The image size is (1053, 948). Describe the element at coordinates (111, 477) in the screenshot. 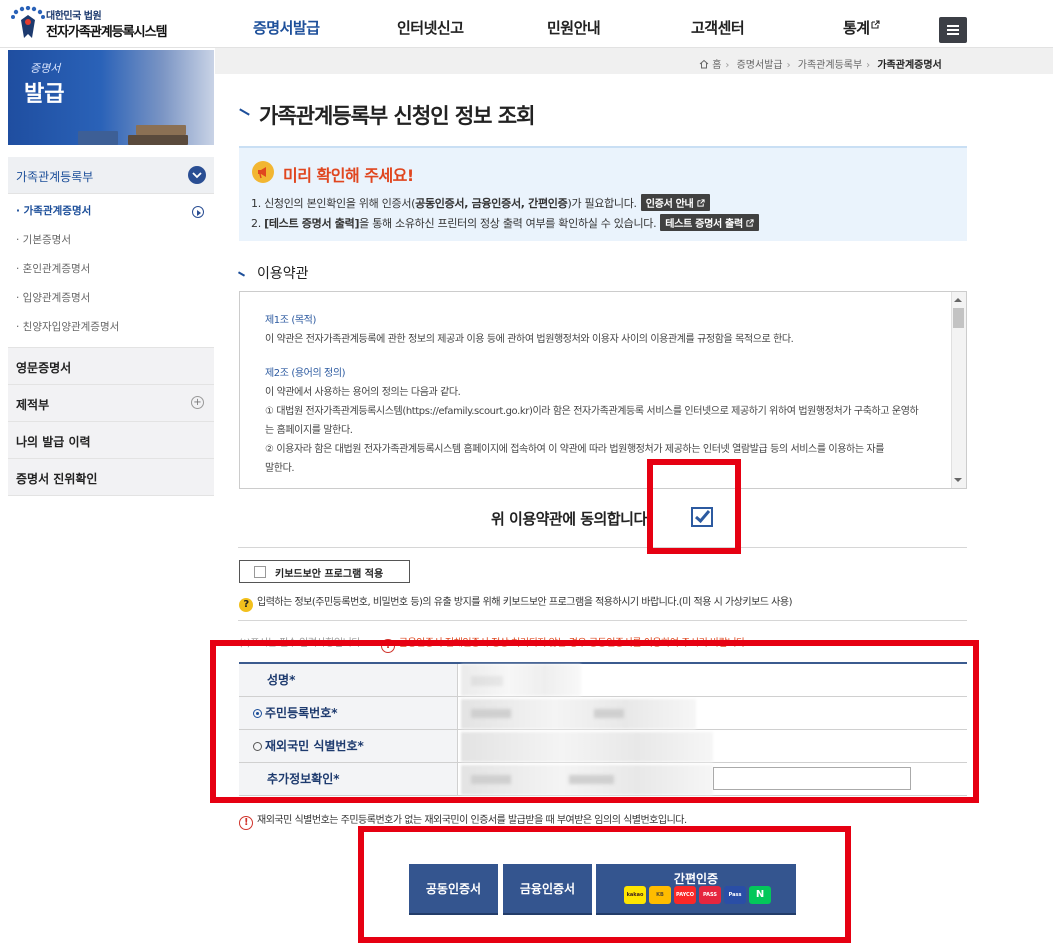

I see `sidebar-item-verify: 증명서 진위확인` at that location.